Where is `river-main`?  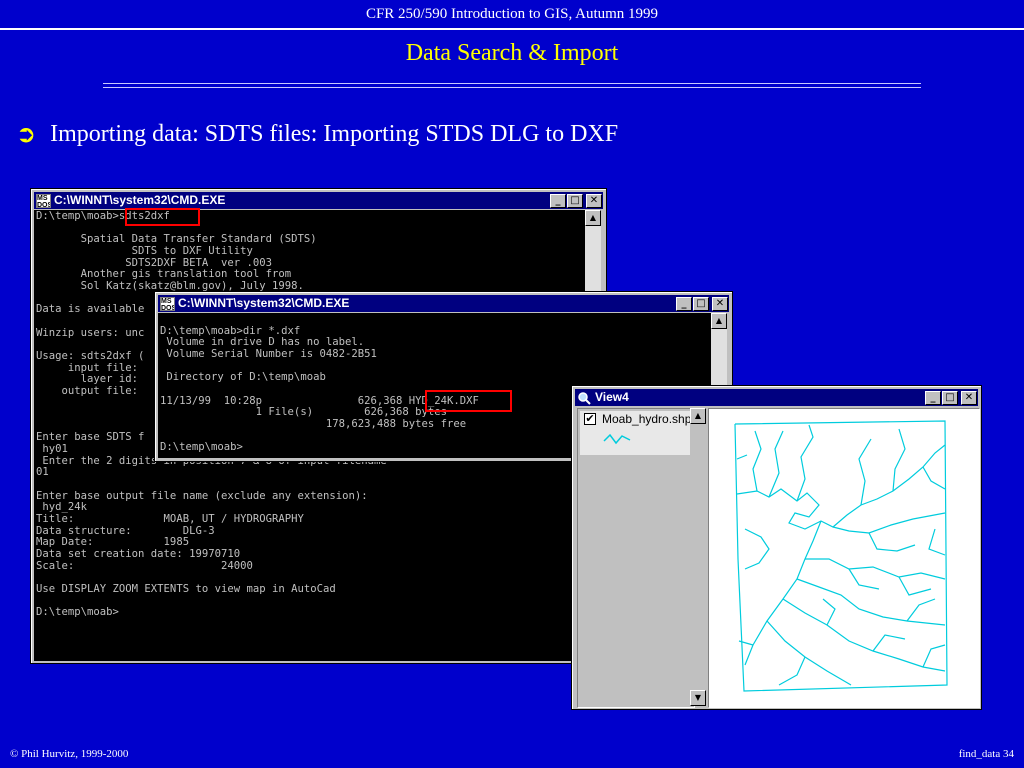
river-main is located at coordinates (841, 487).